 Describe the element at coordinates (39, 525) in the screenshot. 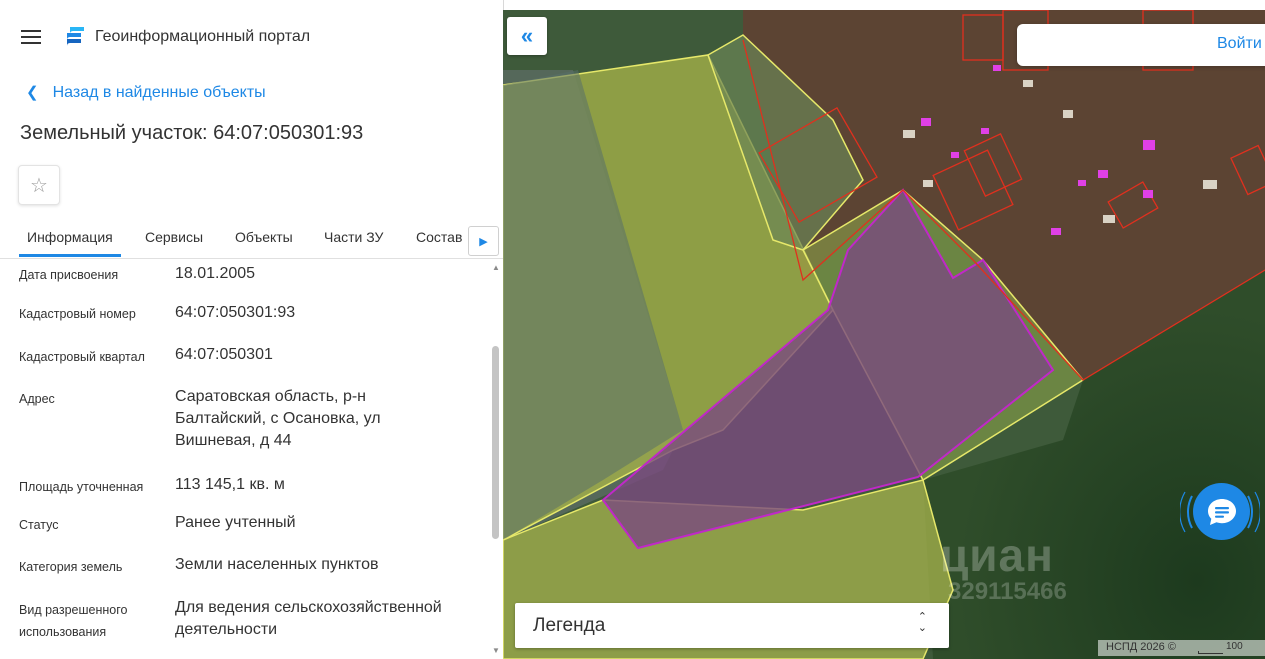

I see `row-label-status: Статус` at that location.